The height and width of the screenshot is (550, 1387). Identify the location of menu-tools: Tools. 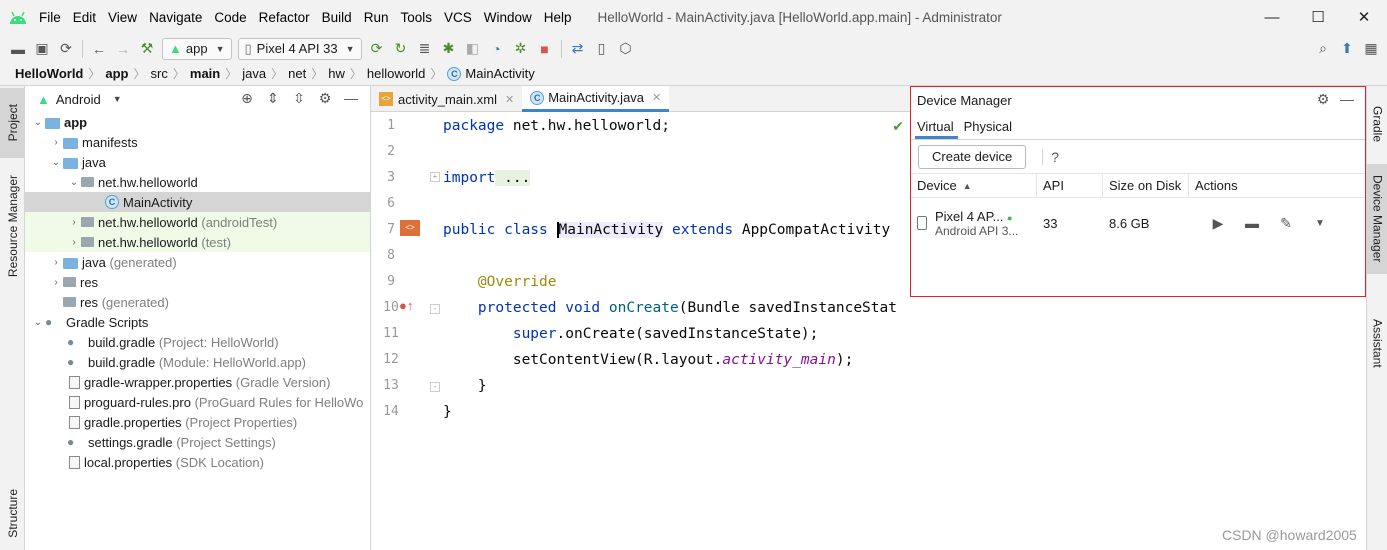
(416, 17).